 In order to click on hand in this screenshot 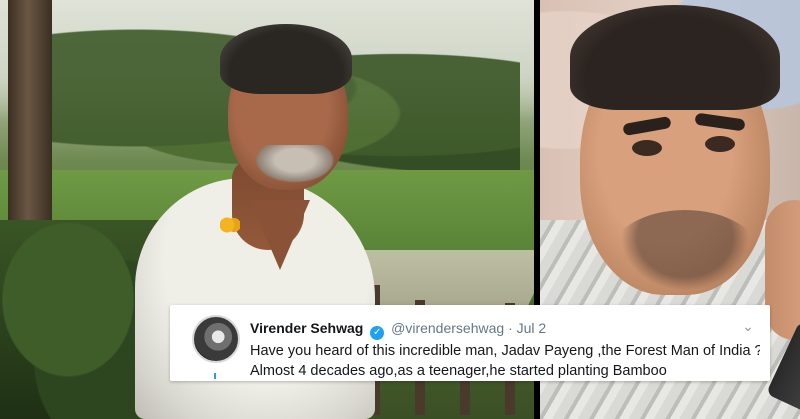, I will do `click(782, 270)`.